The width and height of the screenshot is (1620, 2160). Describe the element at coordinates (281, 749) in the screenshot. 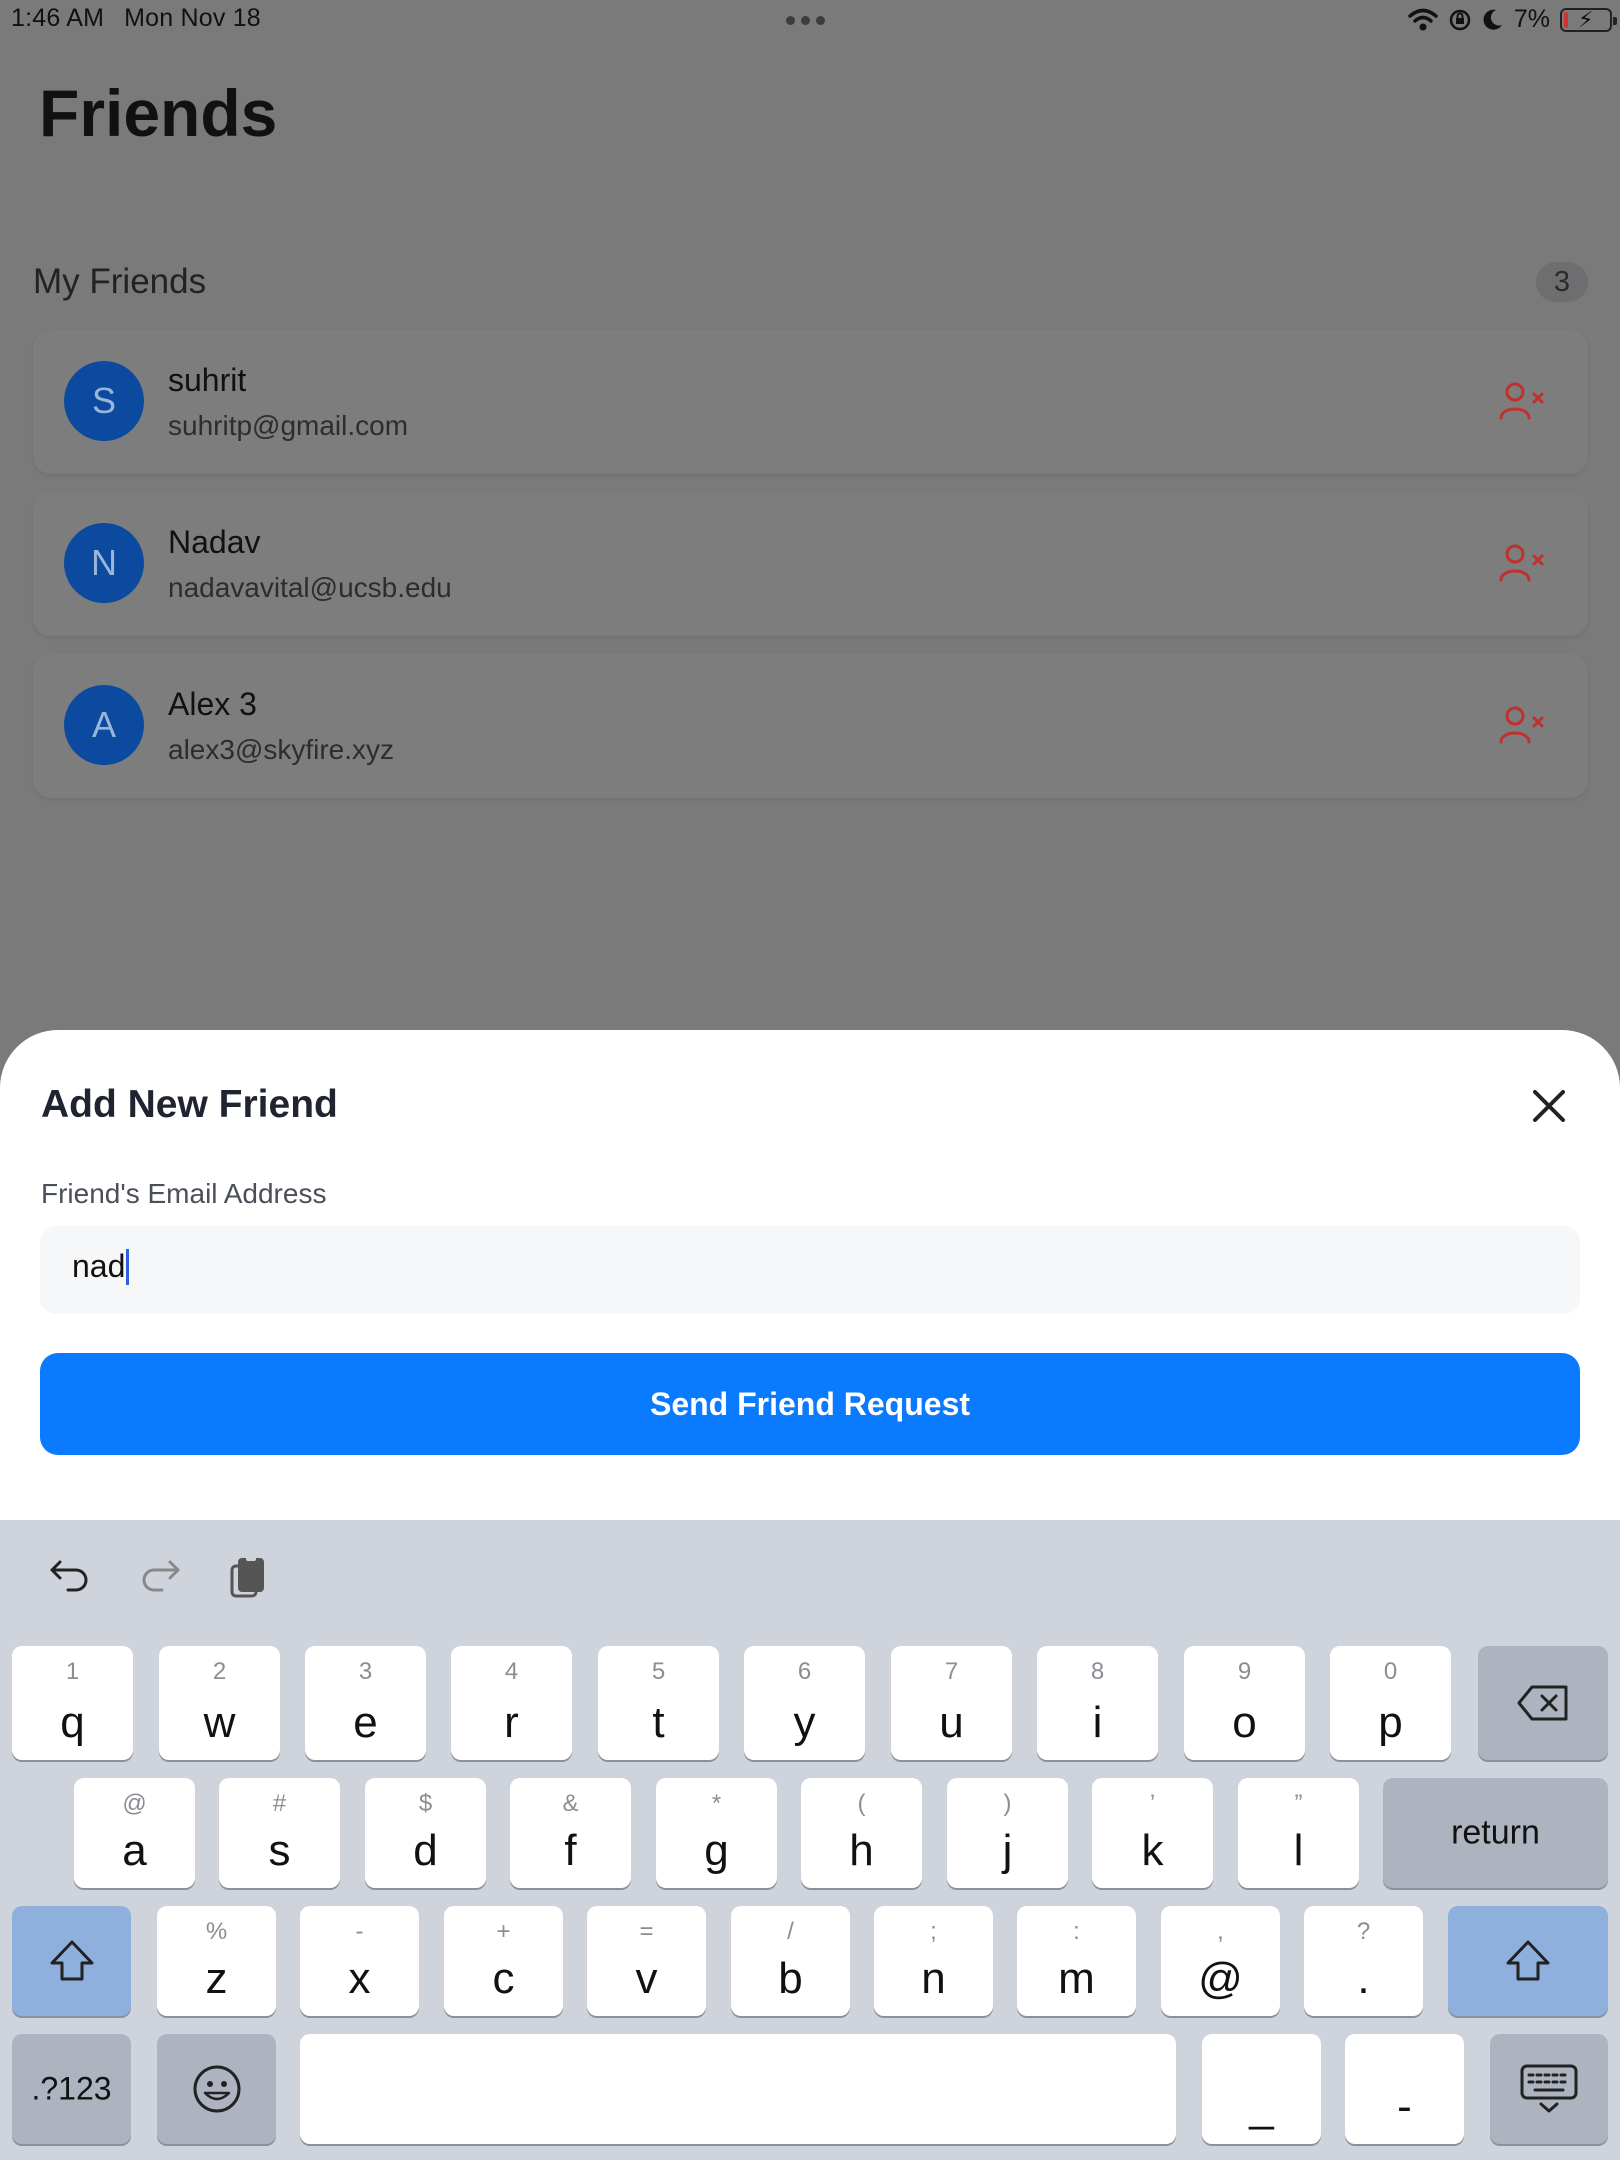

I see `friend-email: alex3@skyfire.xyz` at that location.